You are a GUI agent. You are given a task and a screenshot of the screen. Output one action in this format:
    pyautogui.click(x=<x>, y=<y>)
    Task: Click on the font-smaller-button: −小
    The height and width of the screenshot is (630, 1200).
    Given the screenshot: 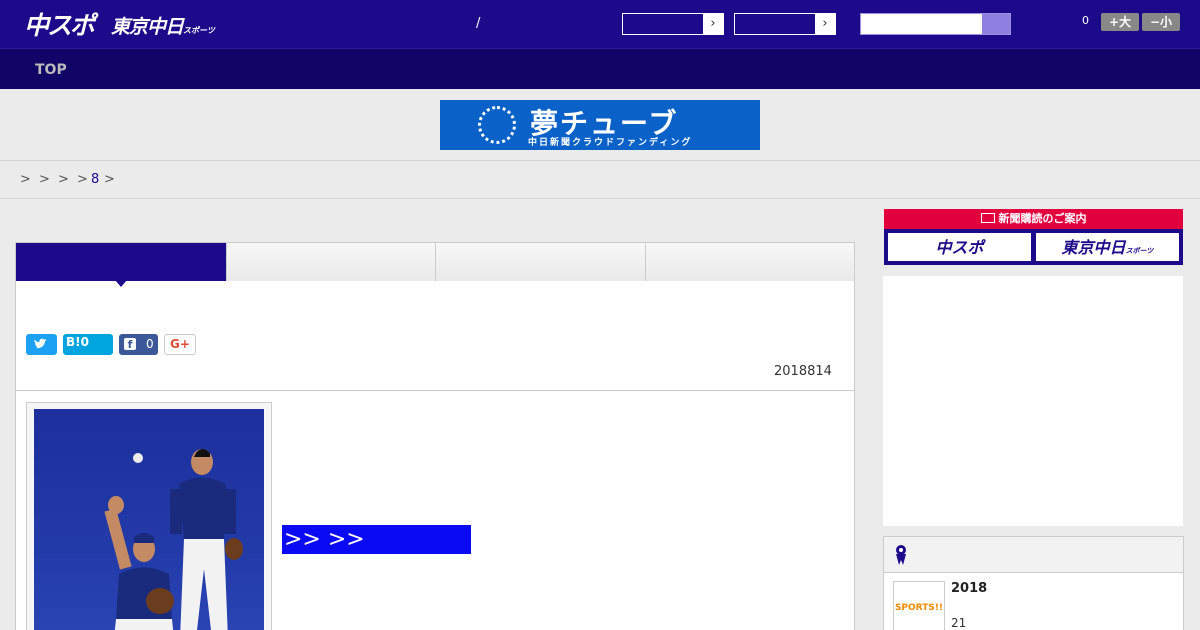 What is the action you would take?
    pyautogui.click(x=1161, y=22)
    